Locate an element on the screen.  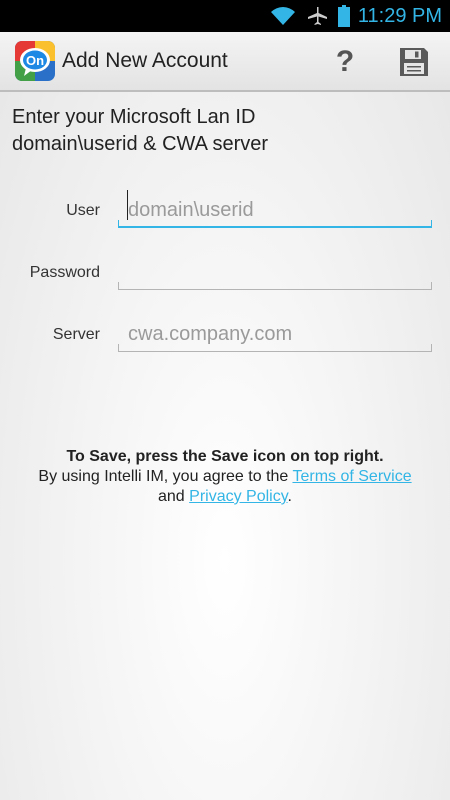
password-input is located at coordinates (275, 271).